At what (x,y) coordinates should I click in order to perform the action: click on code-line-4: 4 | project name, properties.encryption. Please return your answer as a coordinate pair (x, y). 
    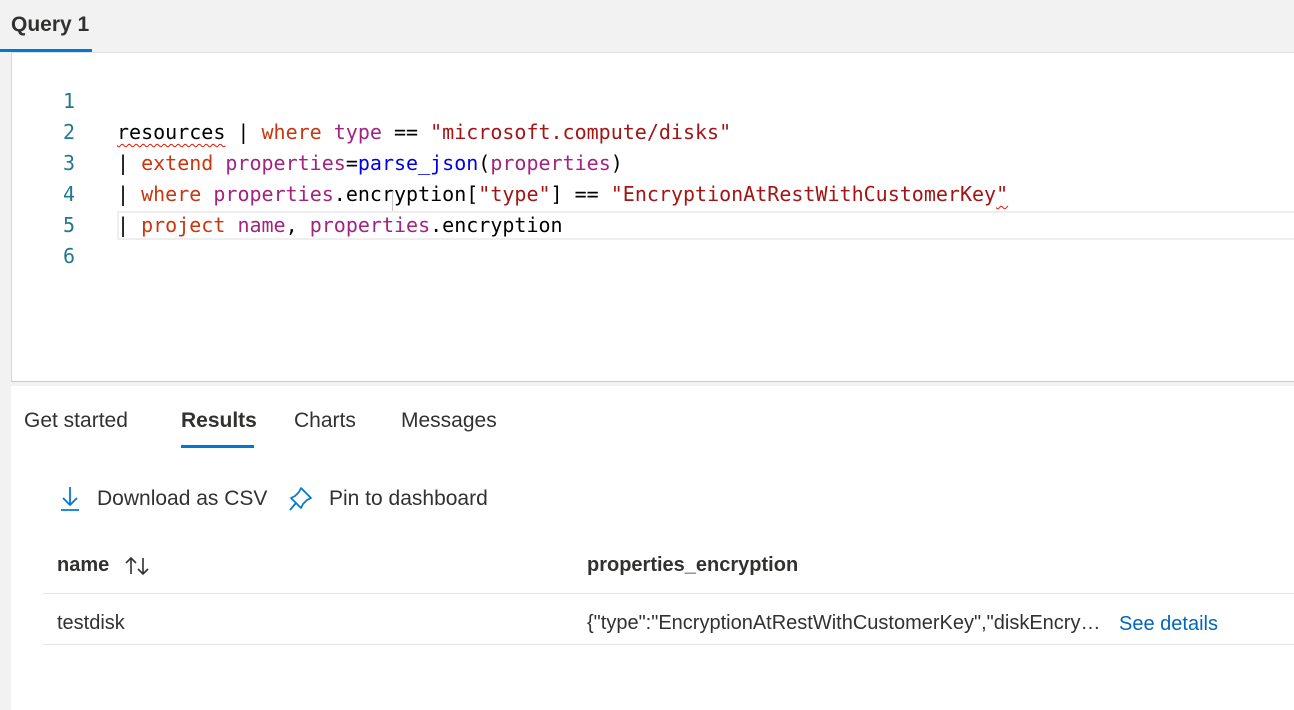
    Looking at the image, I should click on (653, 192).